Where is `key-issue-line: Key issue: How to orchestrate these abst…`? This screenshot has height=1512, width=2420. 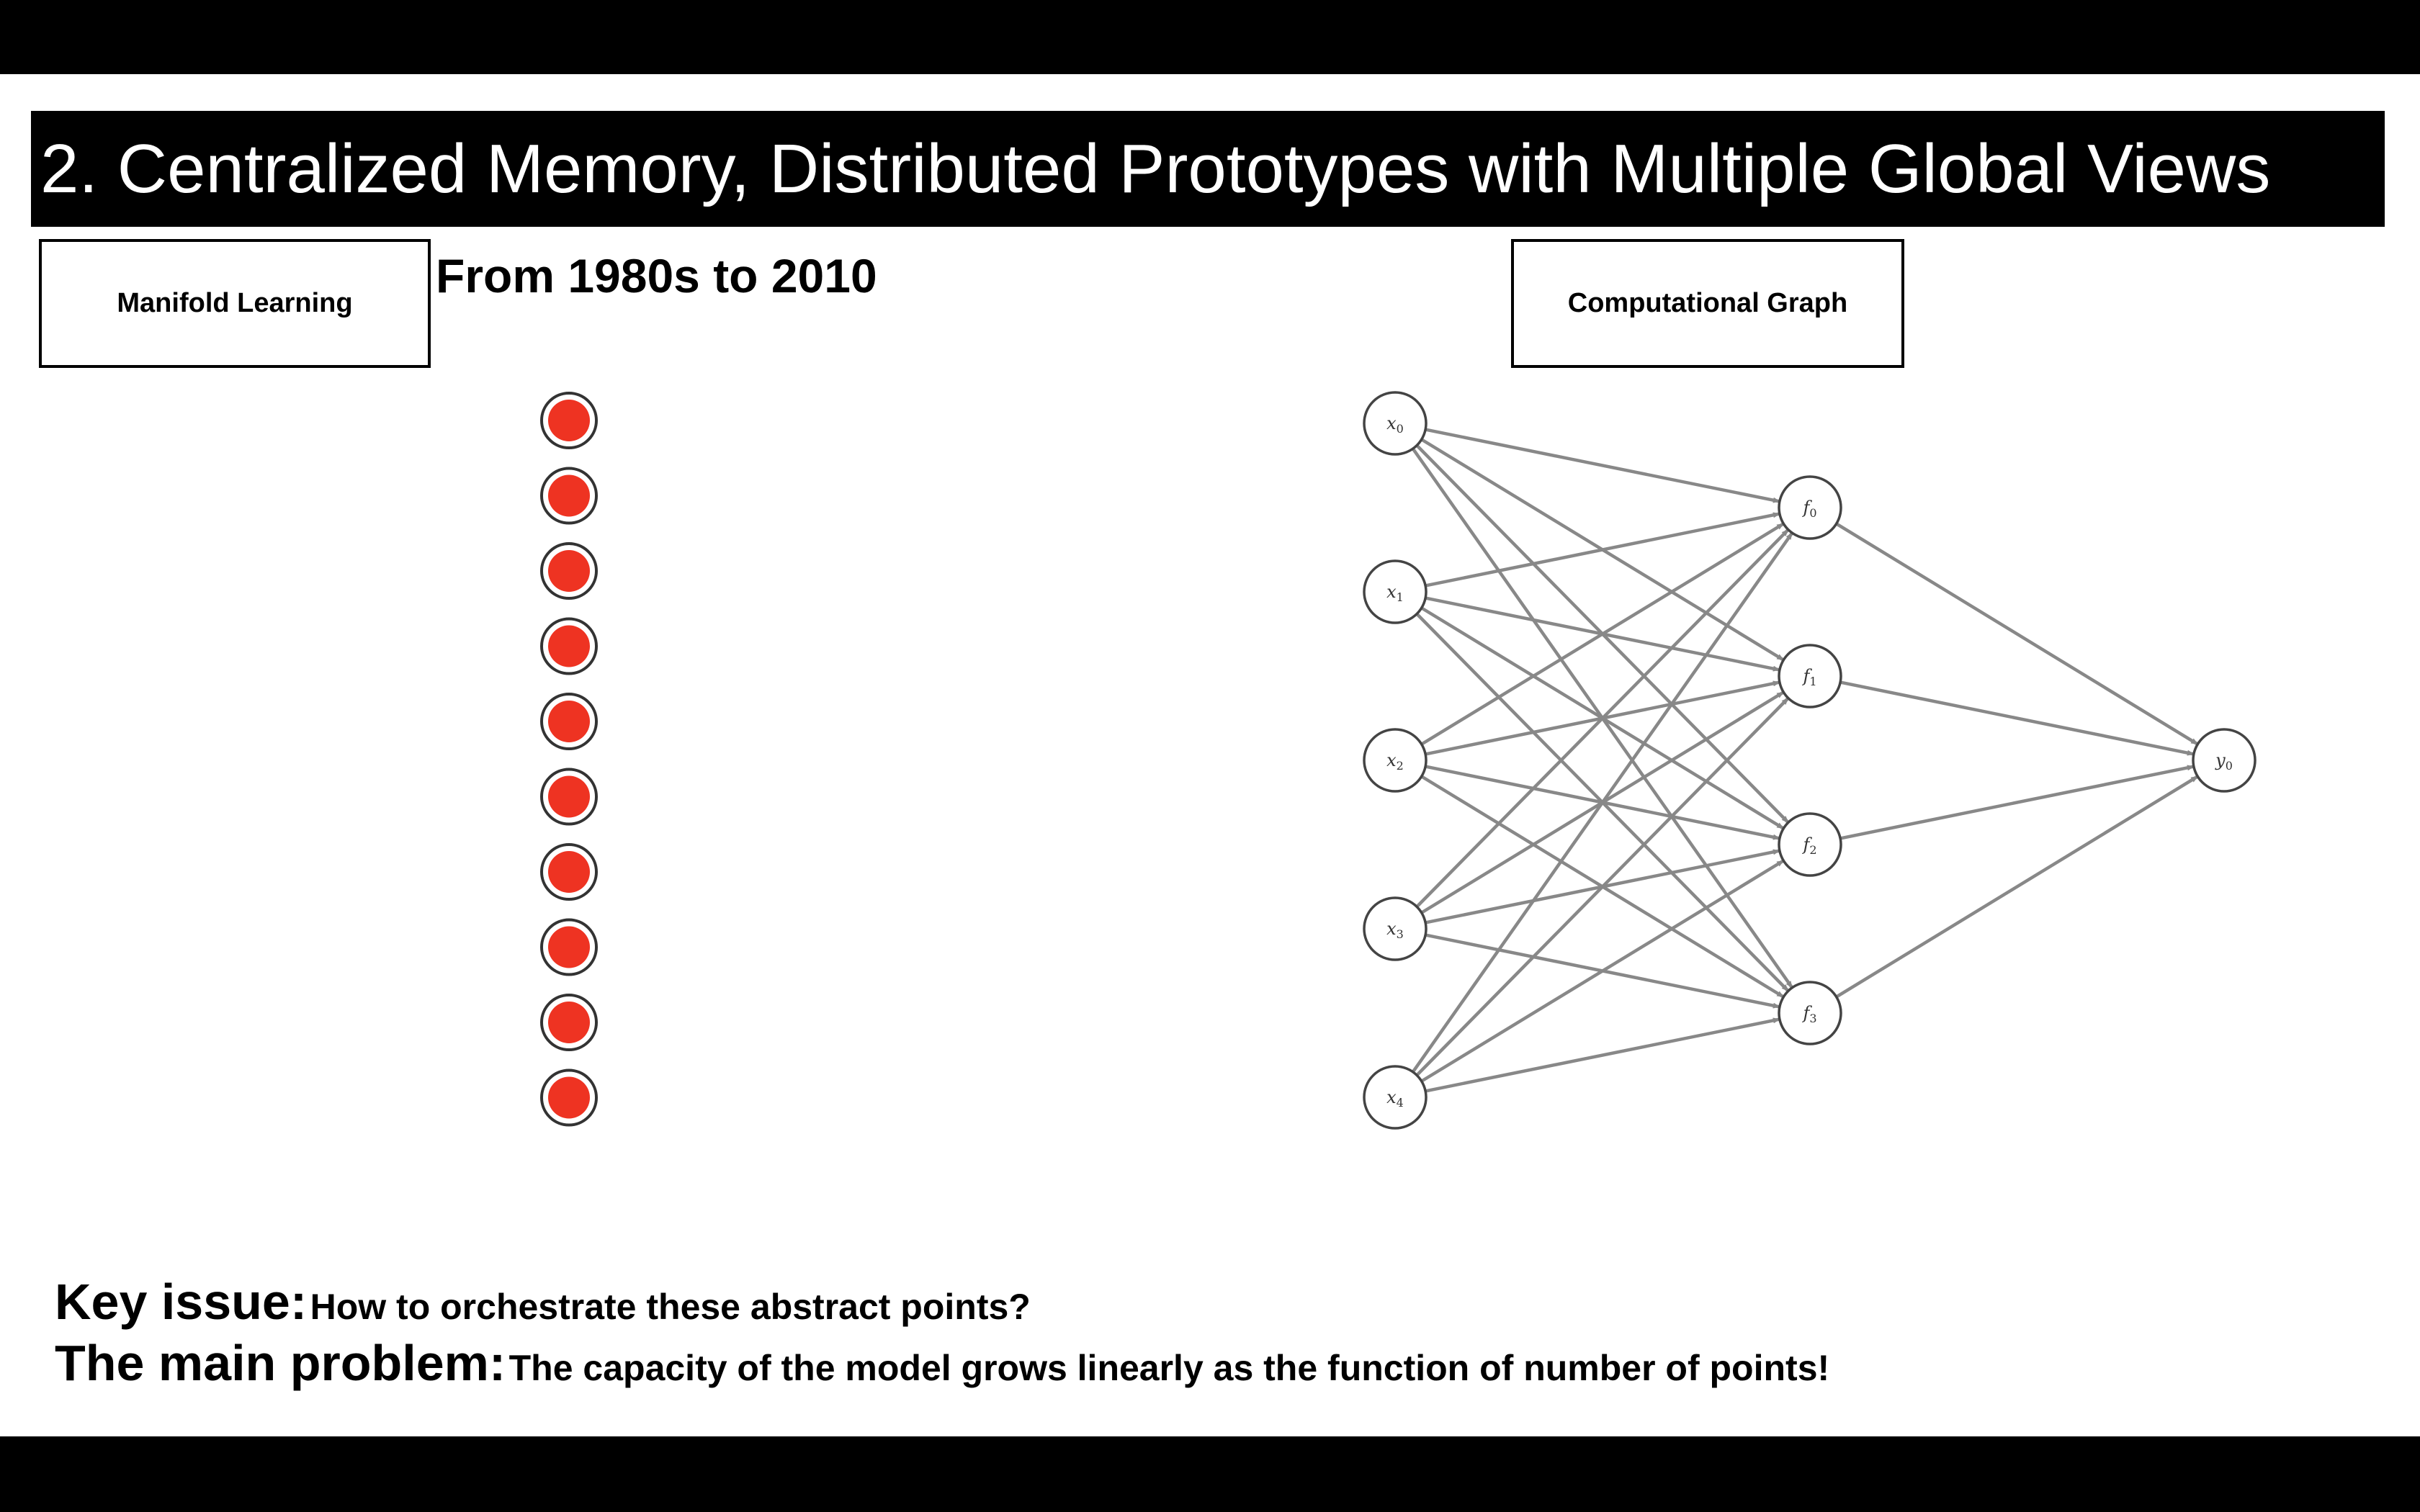 key-issue-line: Key issue: How to orchestrate these abst… is located at coordinates (543, 1302).